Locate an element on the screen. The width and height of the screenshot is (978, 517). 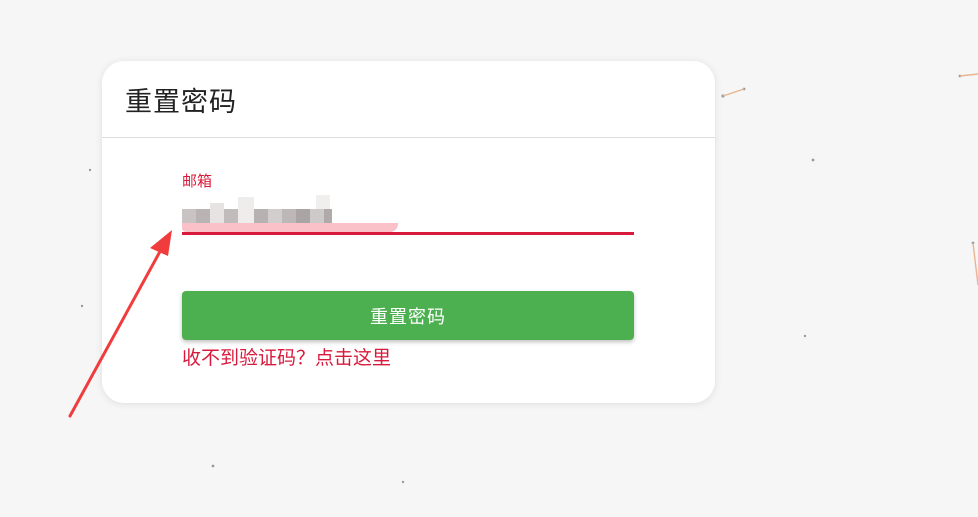
reset-password-button: 重置密码 is located at coordinates (408, 315).